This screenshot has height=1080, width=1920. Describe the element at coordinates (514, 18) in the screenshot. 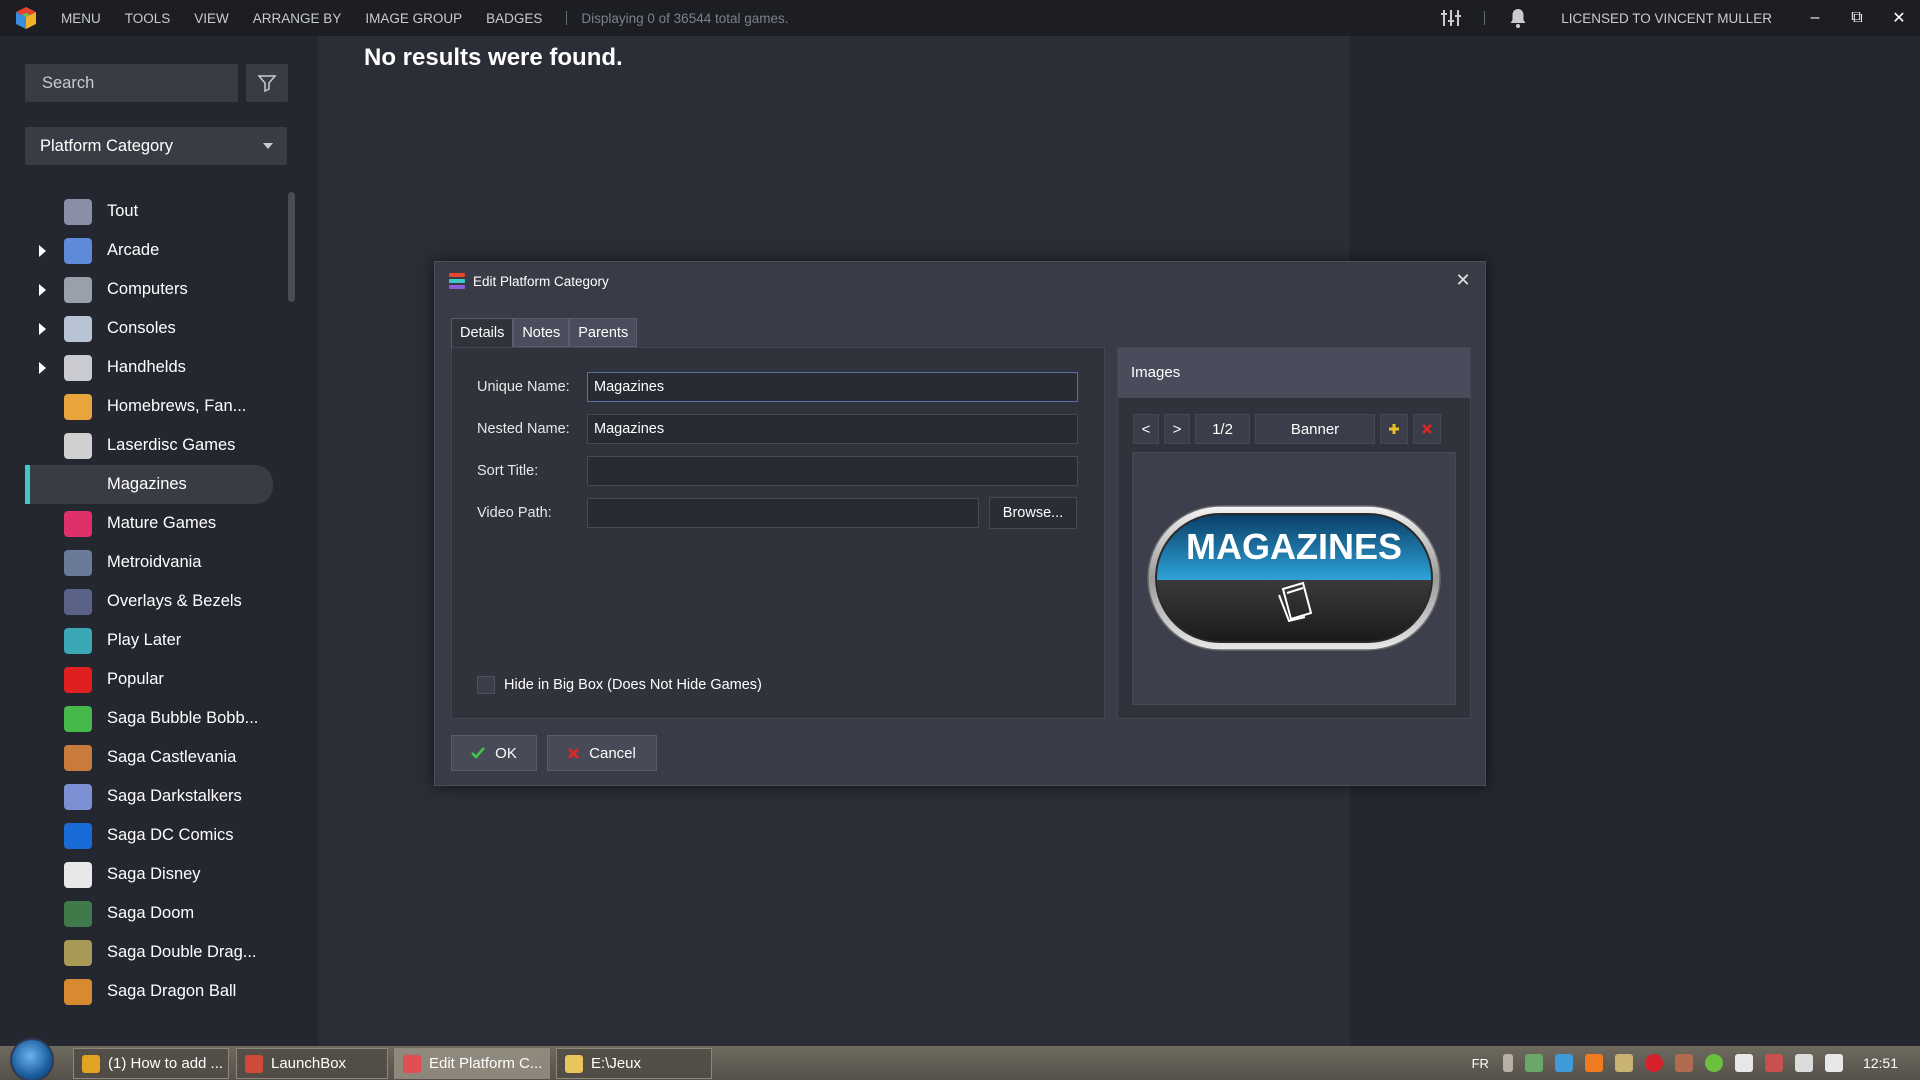

I see `menu-badges: BADGES` at that location.